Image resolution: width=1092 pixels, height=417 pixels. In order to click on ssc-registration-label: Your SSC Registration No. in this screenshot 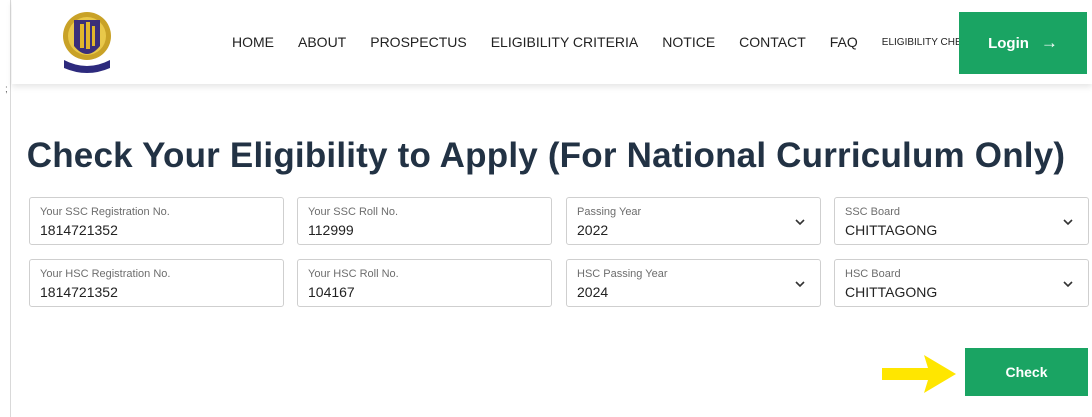, I will do `click(105, 212)`.